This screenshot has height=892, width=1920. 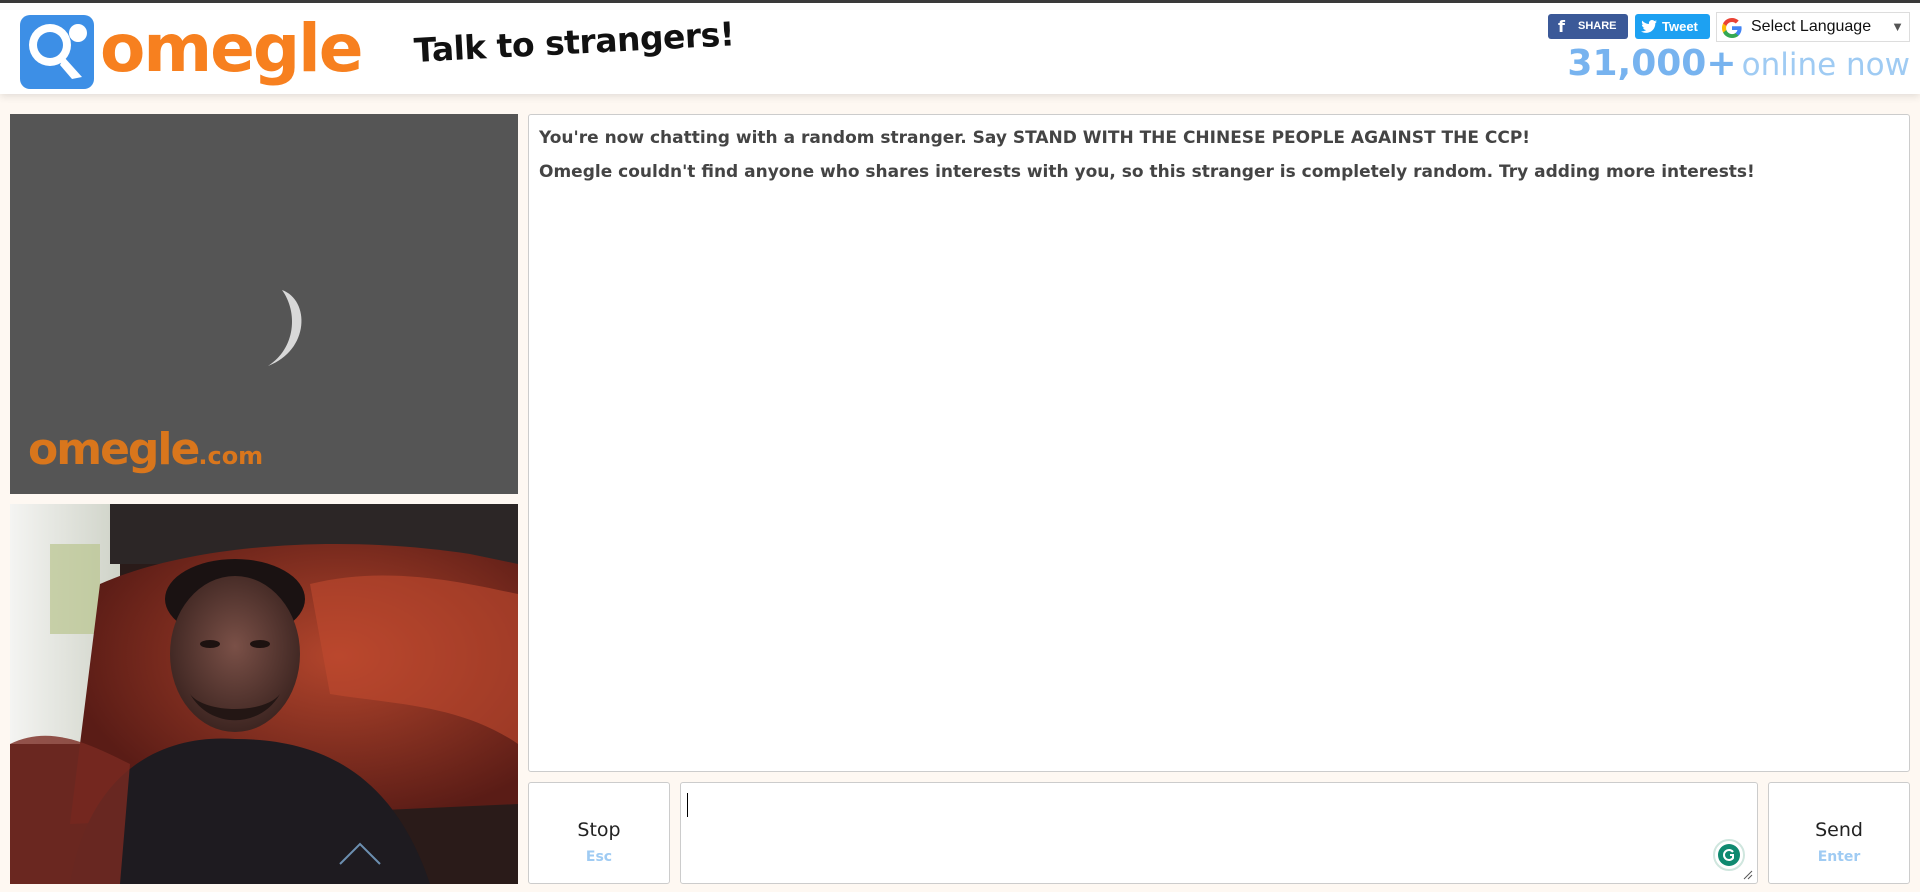 I want to click on logo-wordmark: omegle, so click(x=232, y=48).